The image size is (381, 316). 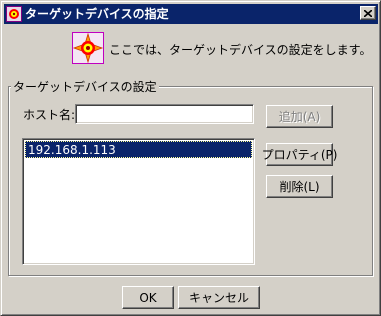 What do you see at coordinates (97, 14) in the screenshot?
I see `window-title: ターゲットデバイスの指定` at bounding box center [97, 14].